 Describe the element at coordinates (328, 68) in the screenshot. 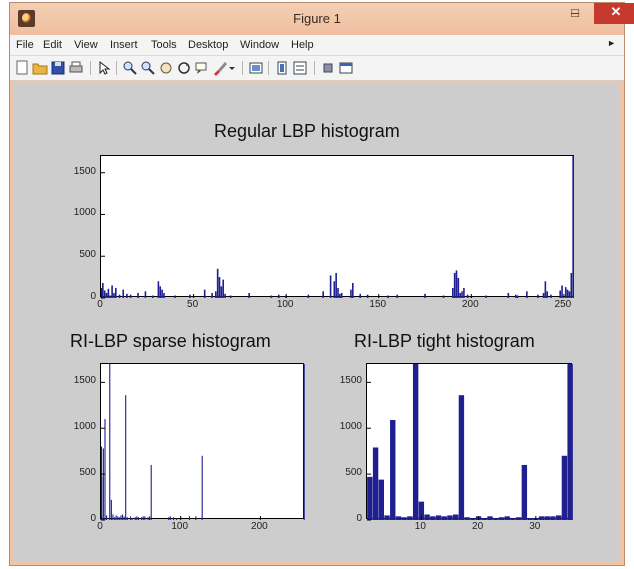

I see `hide-plot-tools-icon` at that location.